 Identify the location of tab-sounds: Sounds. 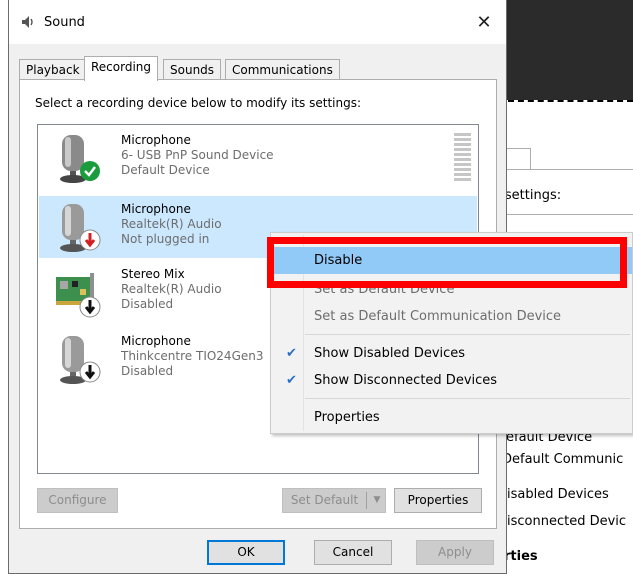
(192, 69).